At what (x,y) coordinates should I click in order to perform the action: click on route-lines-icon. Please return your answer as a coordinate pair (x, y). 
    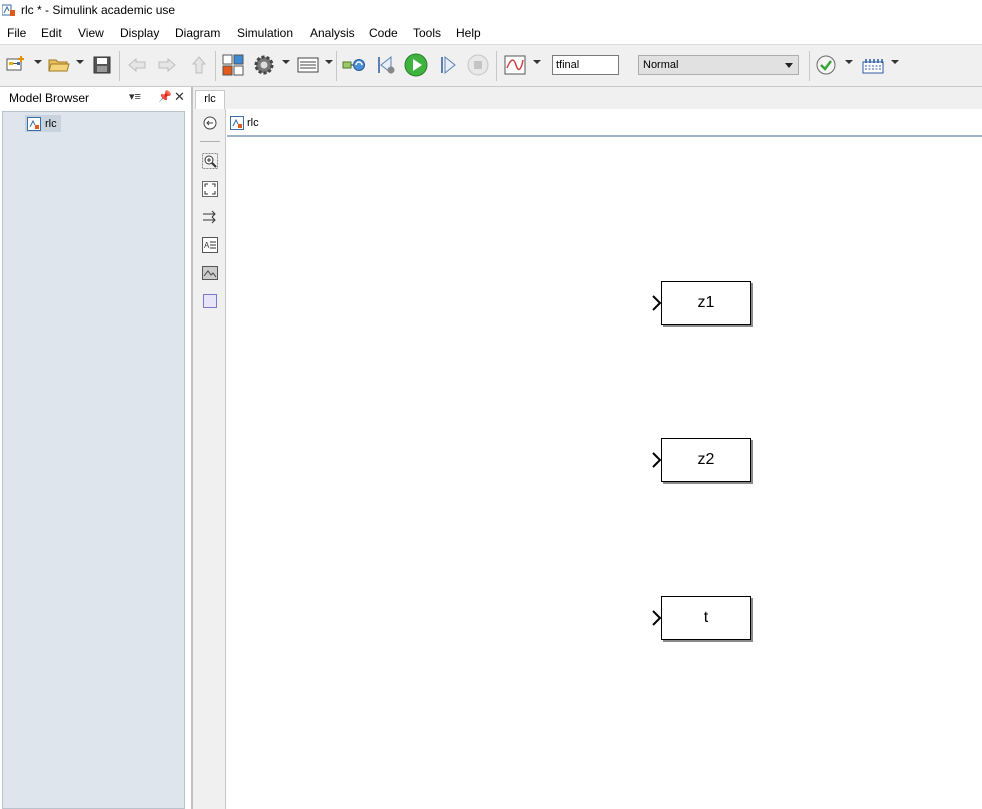
    Looking at the image, I should click on (210, 217).